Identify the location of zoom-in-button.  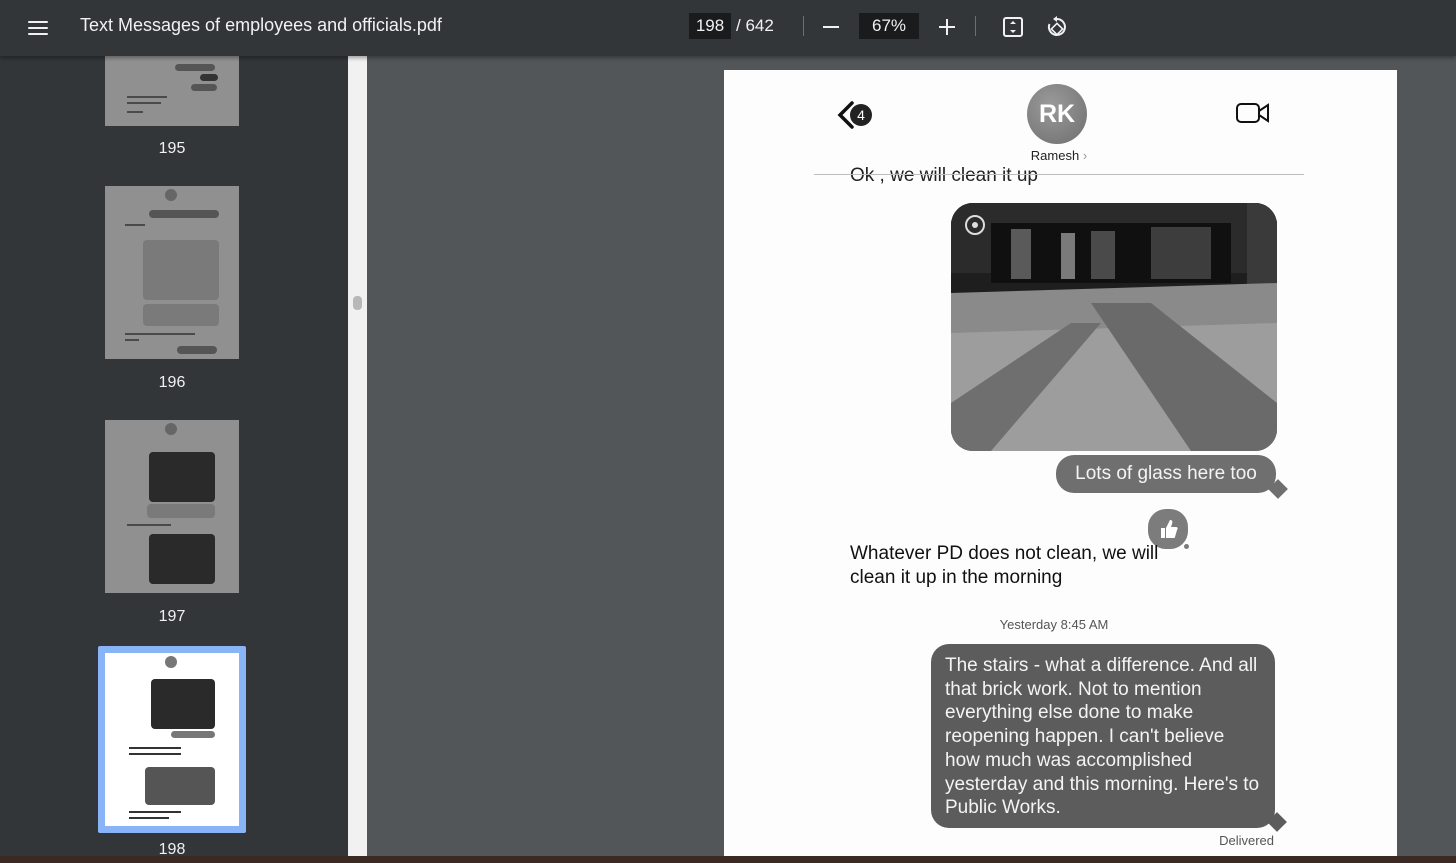
(947, 27).